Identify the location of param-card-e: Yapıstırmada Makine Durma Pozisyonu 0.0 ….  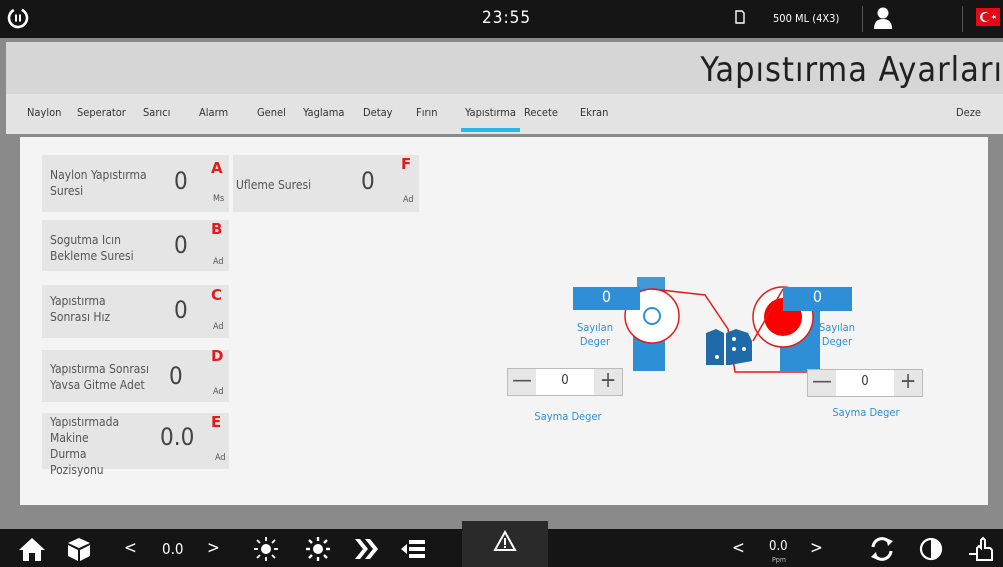
(135, 445).